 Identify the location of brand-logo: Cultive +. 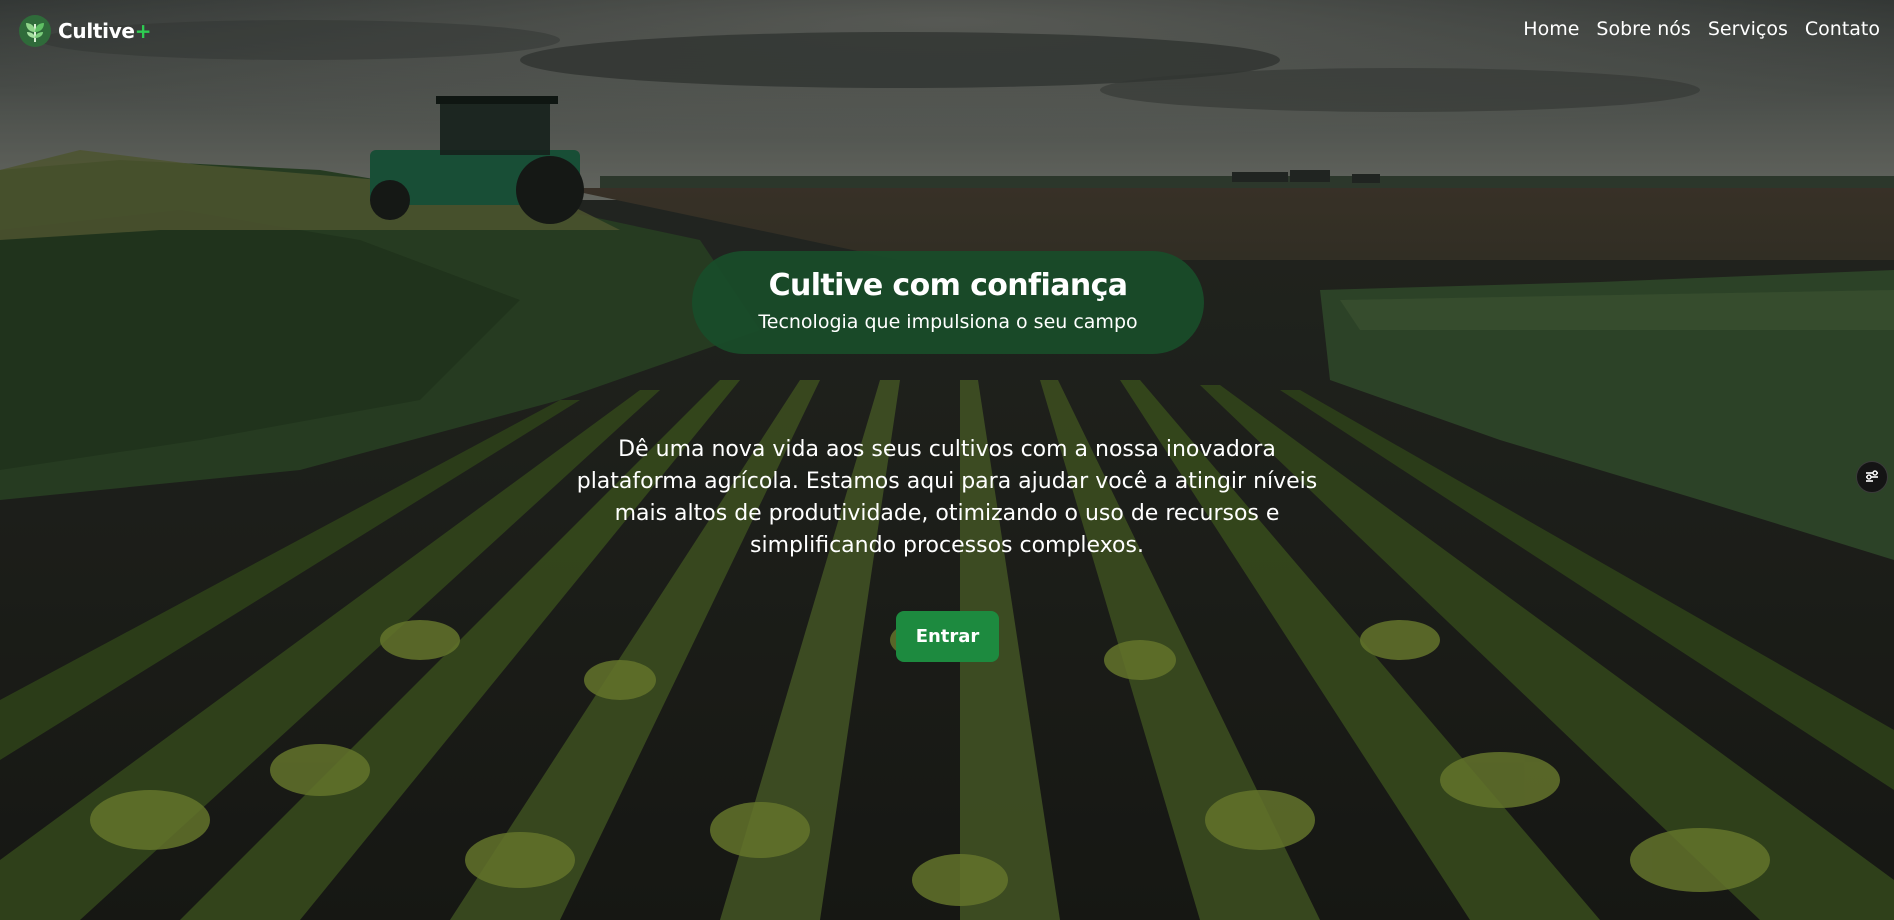
(84, 31).